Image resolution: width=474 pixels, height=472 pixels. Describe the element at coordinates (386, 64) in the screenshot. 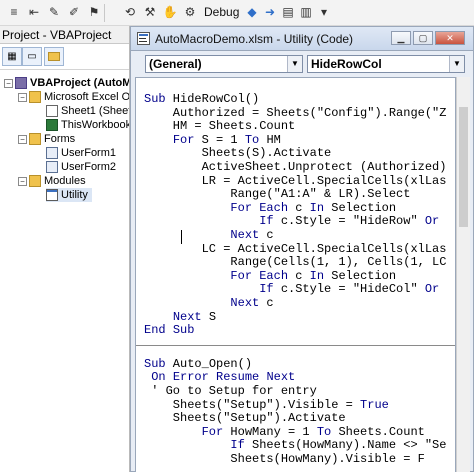

I see `procedure-combo: HideRowCol ▼` at that location.